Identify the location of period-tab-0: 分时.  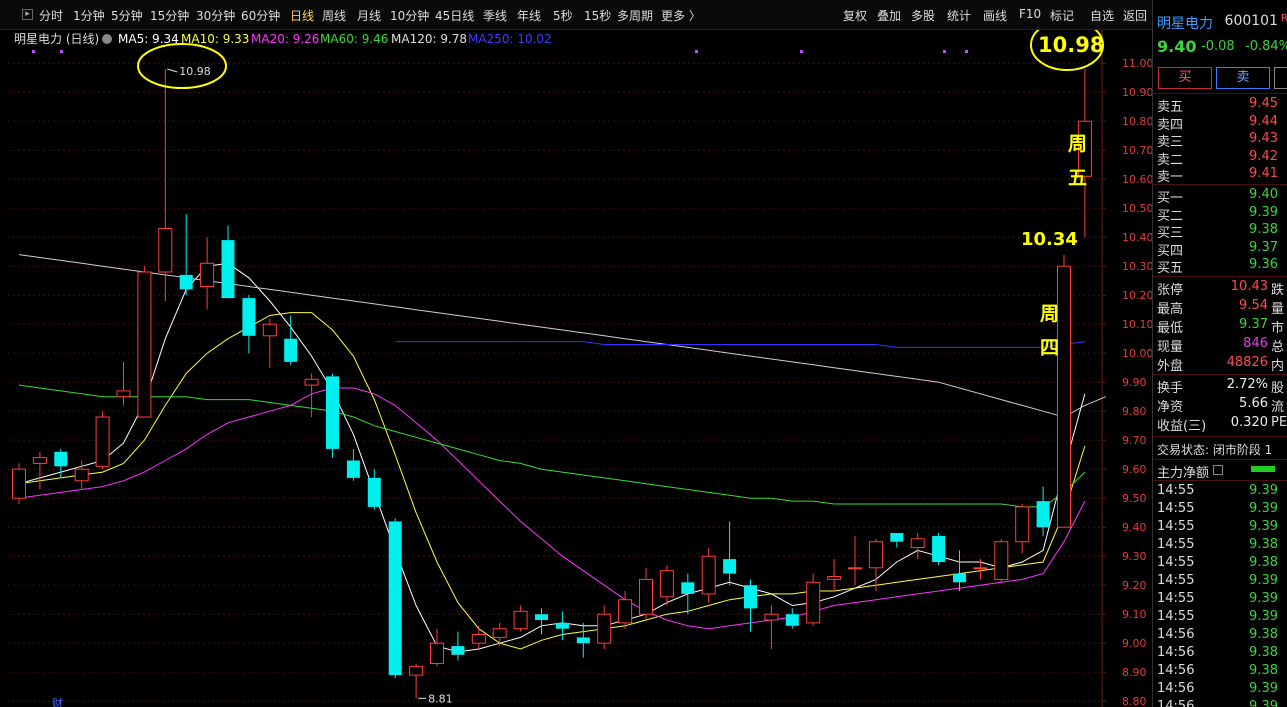
(51, 15).